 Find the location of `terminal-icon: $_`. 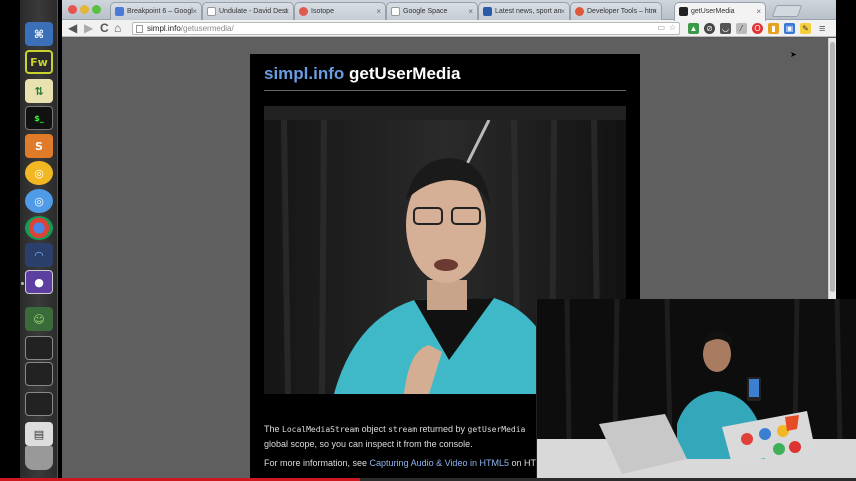

terminal-icon: $_ is located at coordinates (39, 118).